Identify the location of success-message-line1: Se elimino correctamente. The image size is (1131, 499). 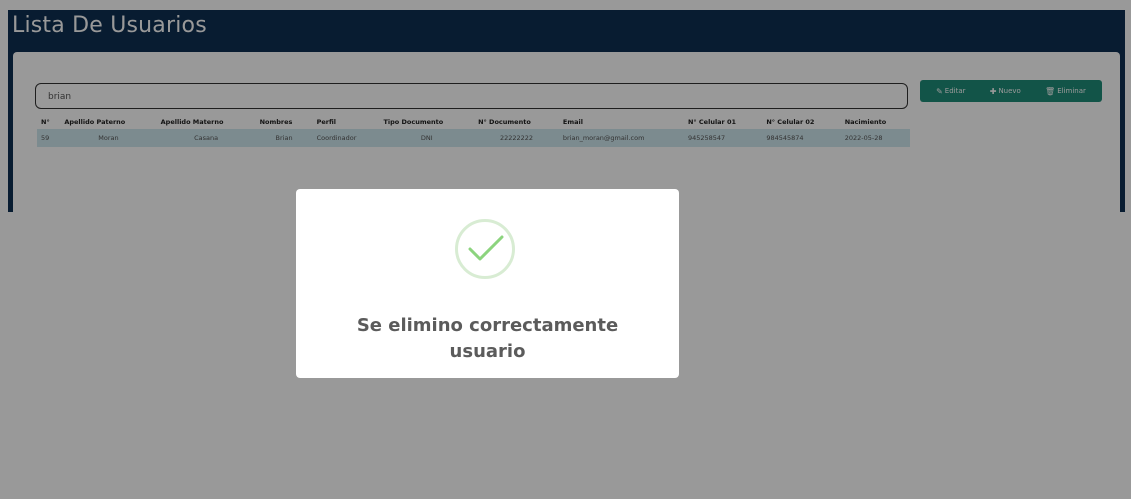
(487, 325).